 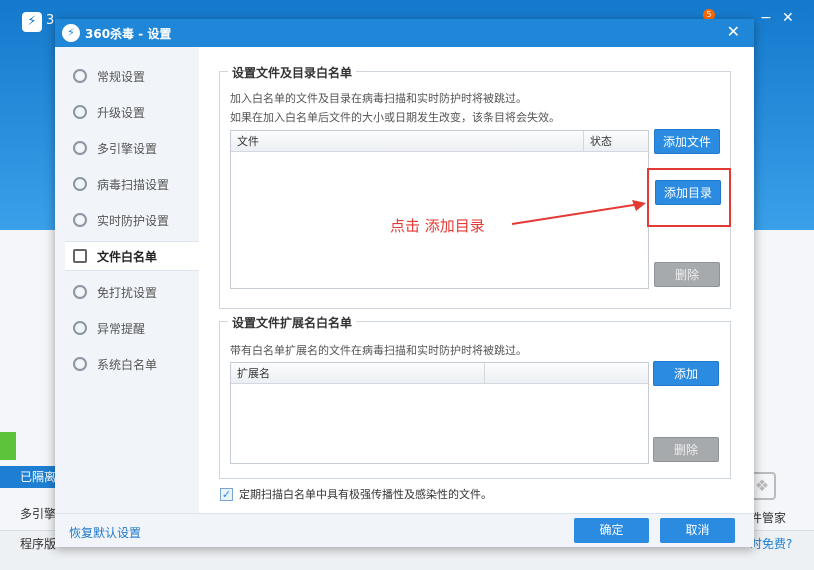 I want to click on column-header-extension: 扩展名, so click(x=358, y=373).